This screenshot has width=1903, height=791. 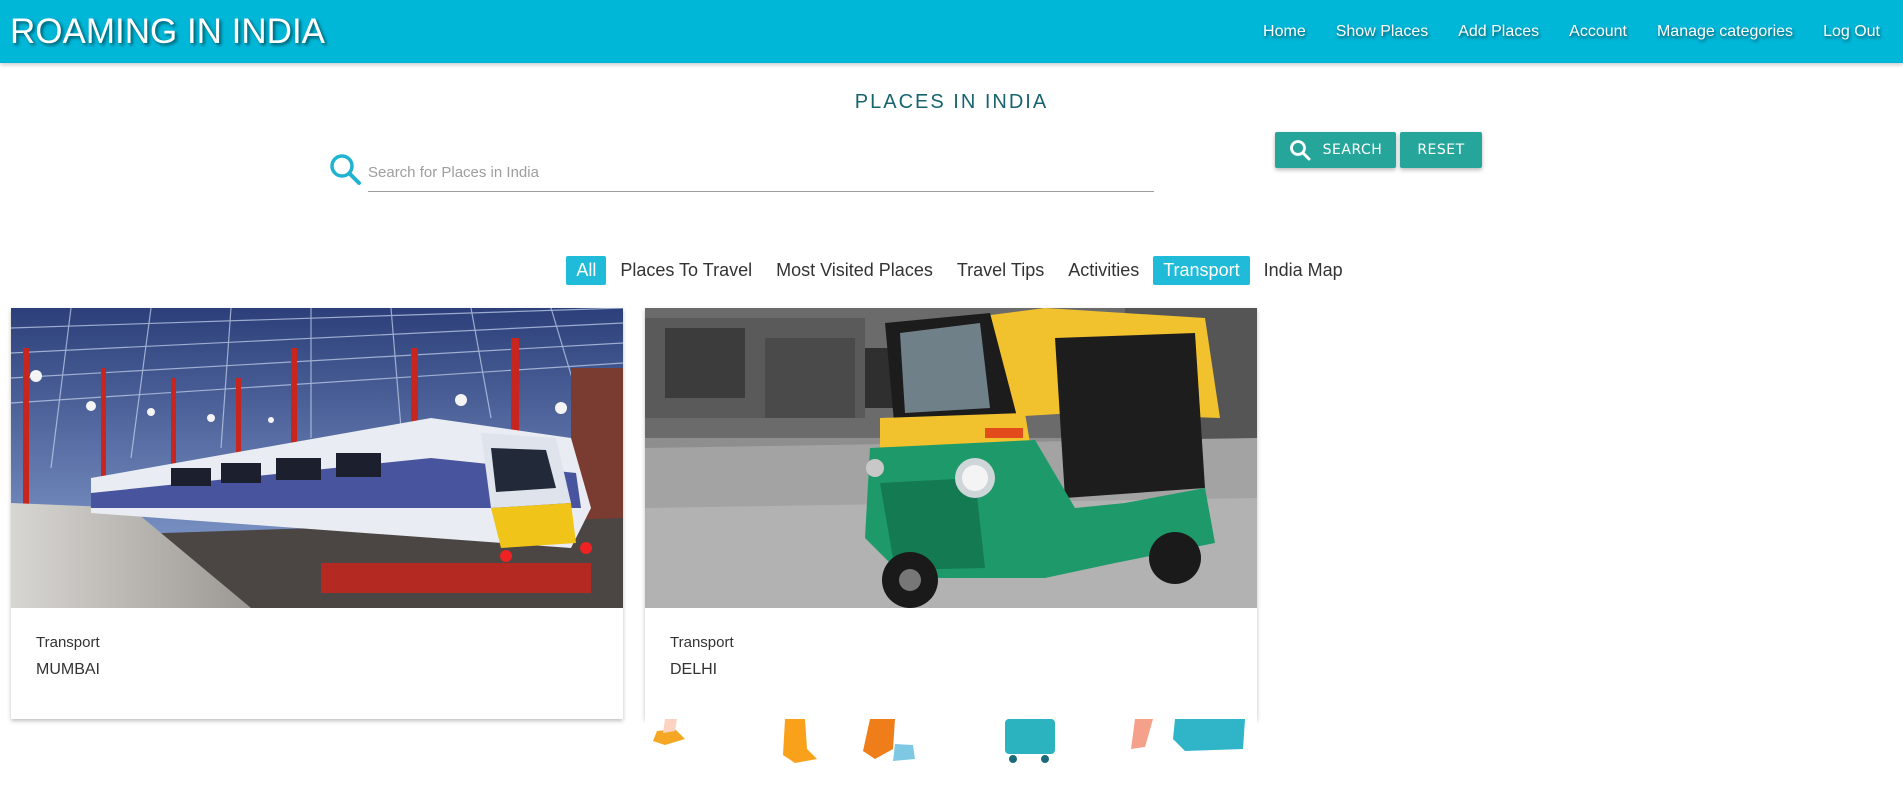 What do you see at coordinates (951, 643) in the screenshot?
I see `card-body: Transport DELHI` at bounding box center [951, 643].